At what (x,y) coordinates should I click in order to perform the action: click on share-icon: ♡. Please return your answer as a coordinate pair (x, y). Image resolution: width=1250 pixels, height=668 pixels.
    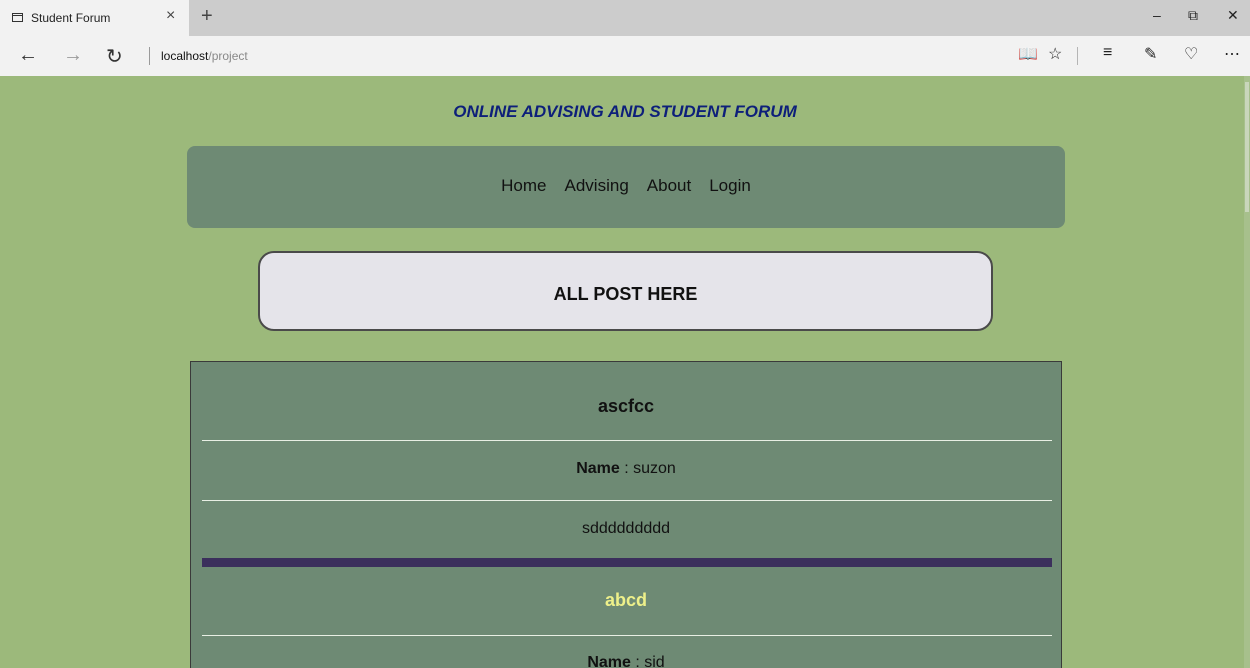
    Looking at the image, I should click on (1191, 54).